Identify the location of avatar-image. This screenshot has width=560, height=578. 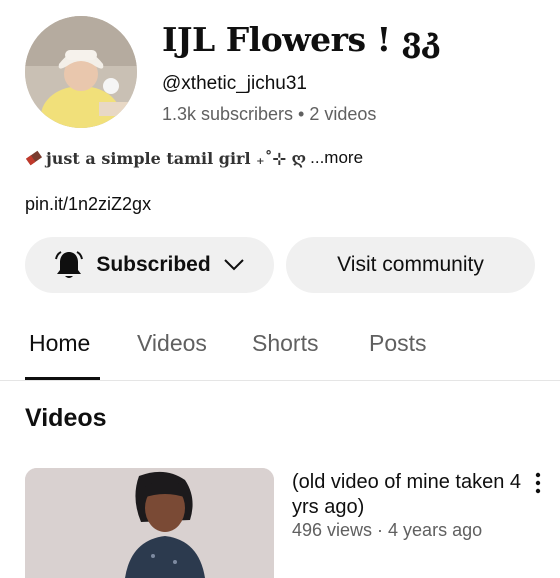
(81, 72).